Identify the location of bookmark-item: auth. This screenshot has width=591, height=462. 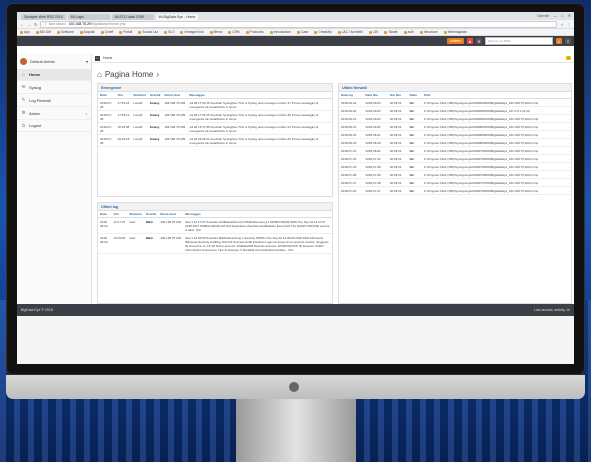
(408, 32).